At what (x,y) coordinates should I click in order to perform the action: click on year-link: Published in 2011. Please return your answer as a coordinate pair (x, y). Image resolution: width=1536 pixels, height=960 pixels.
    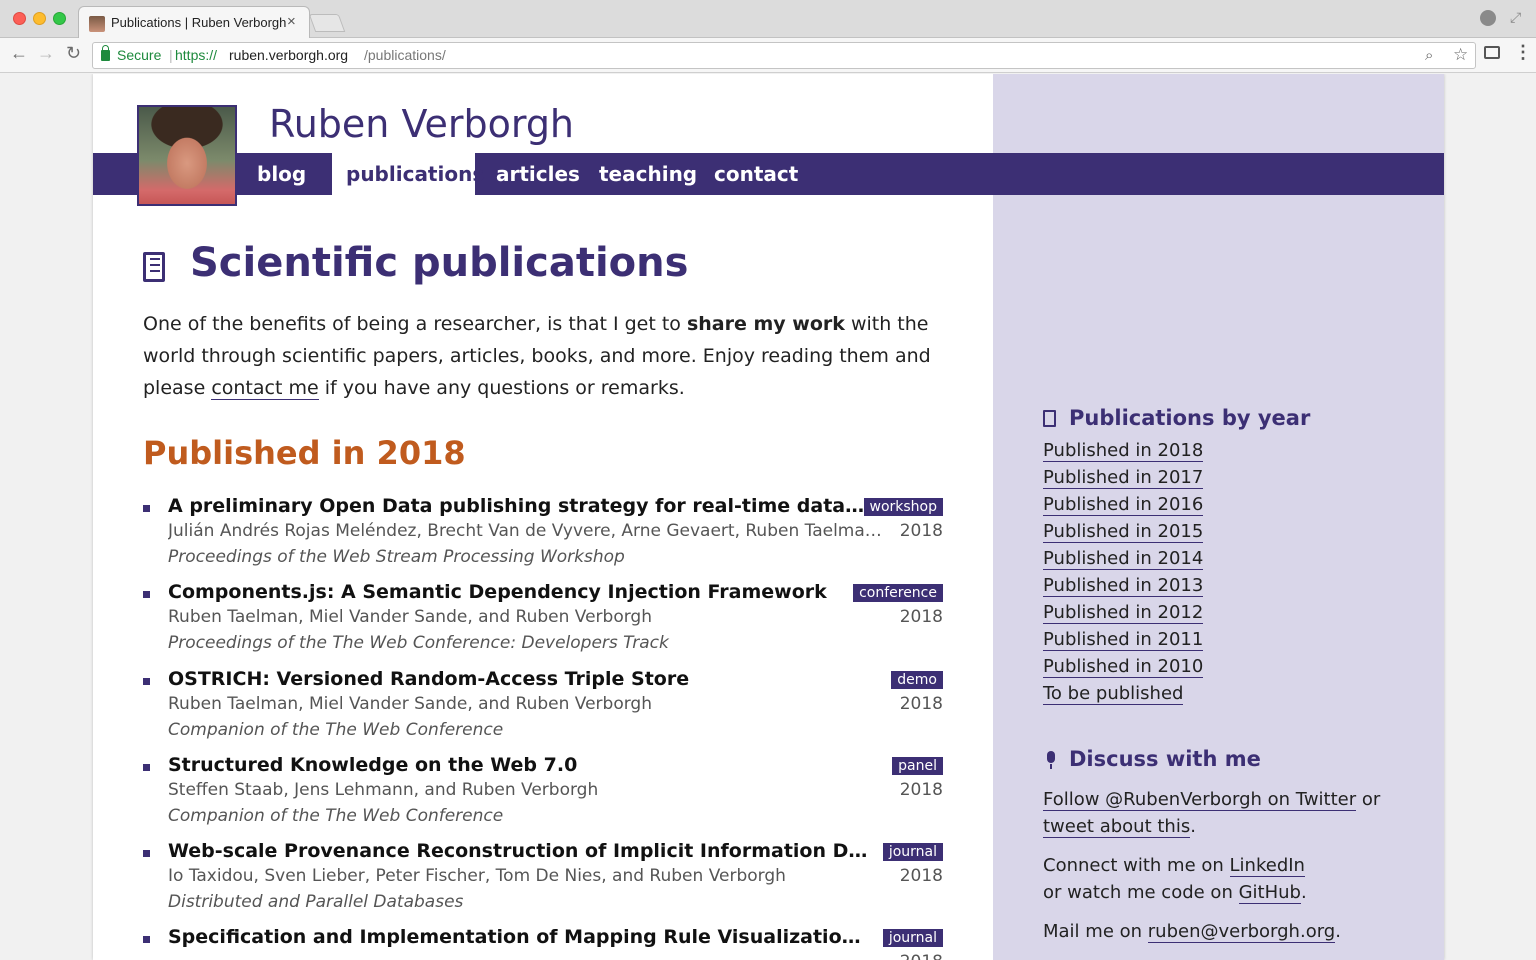
    Looking at the image, I should click on (1193, 640).